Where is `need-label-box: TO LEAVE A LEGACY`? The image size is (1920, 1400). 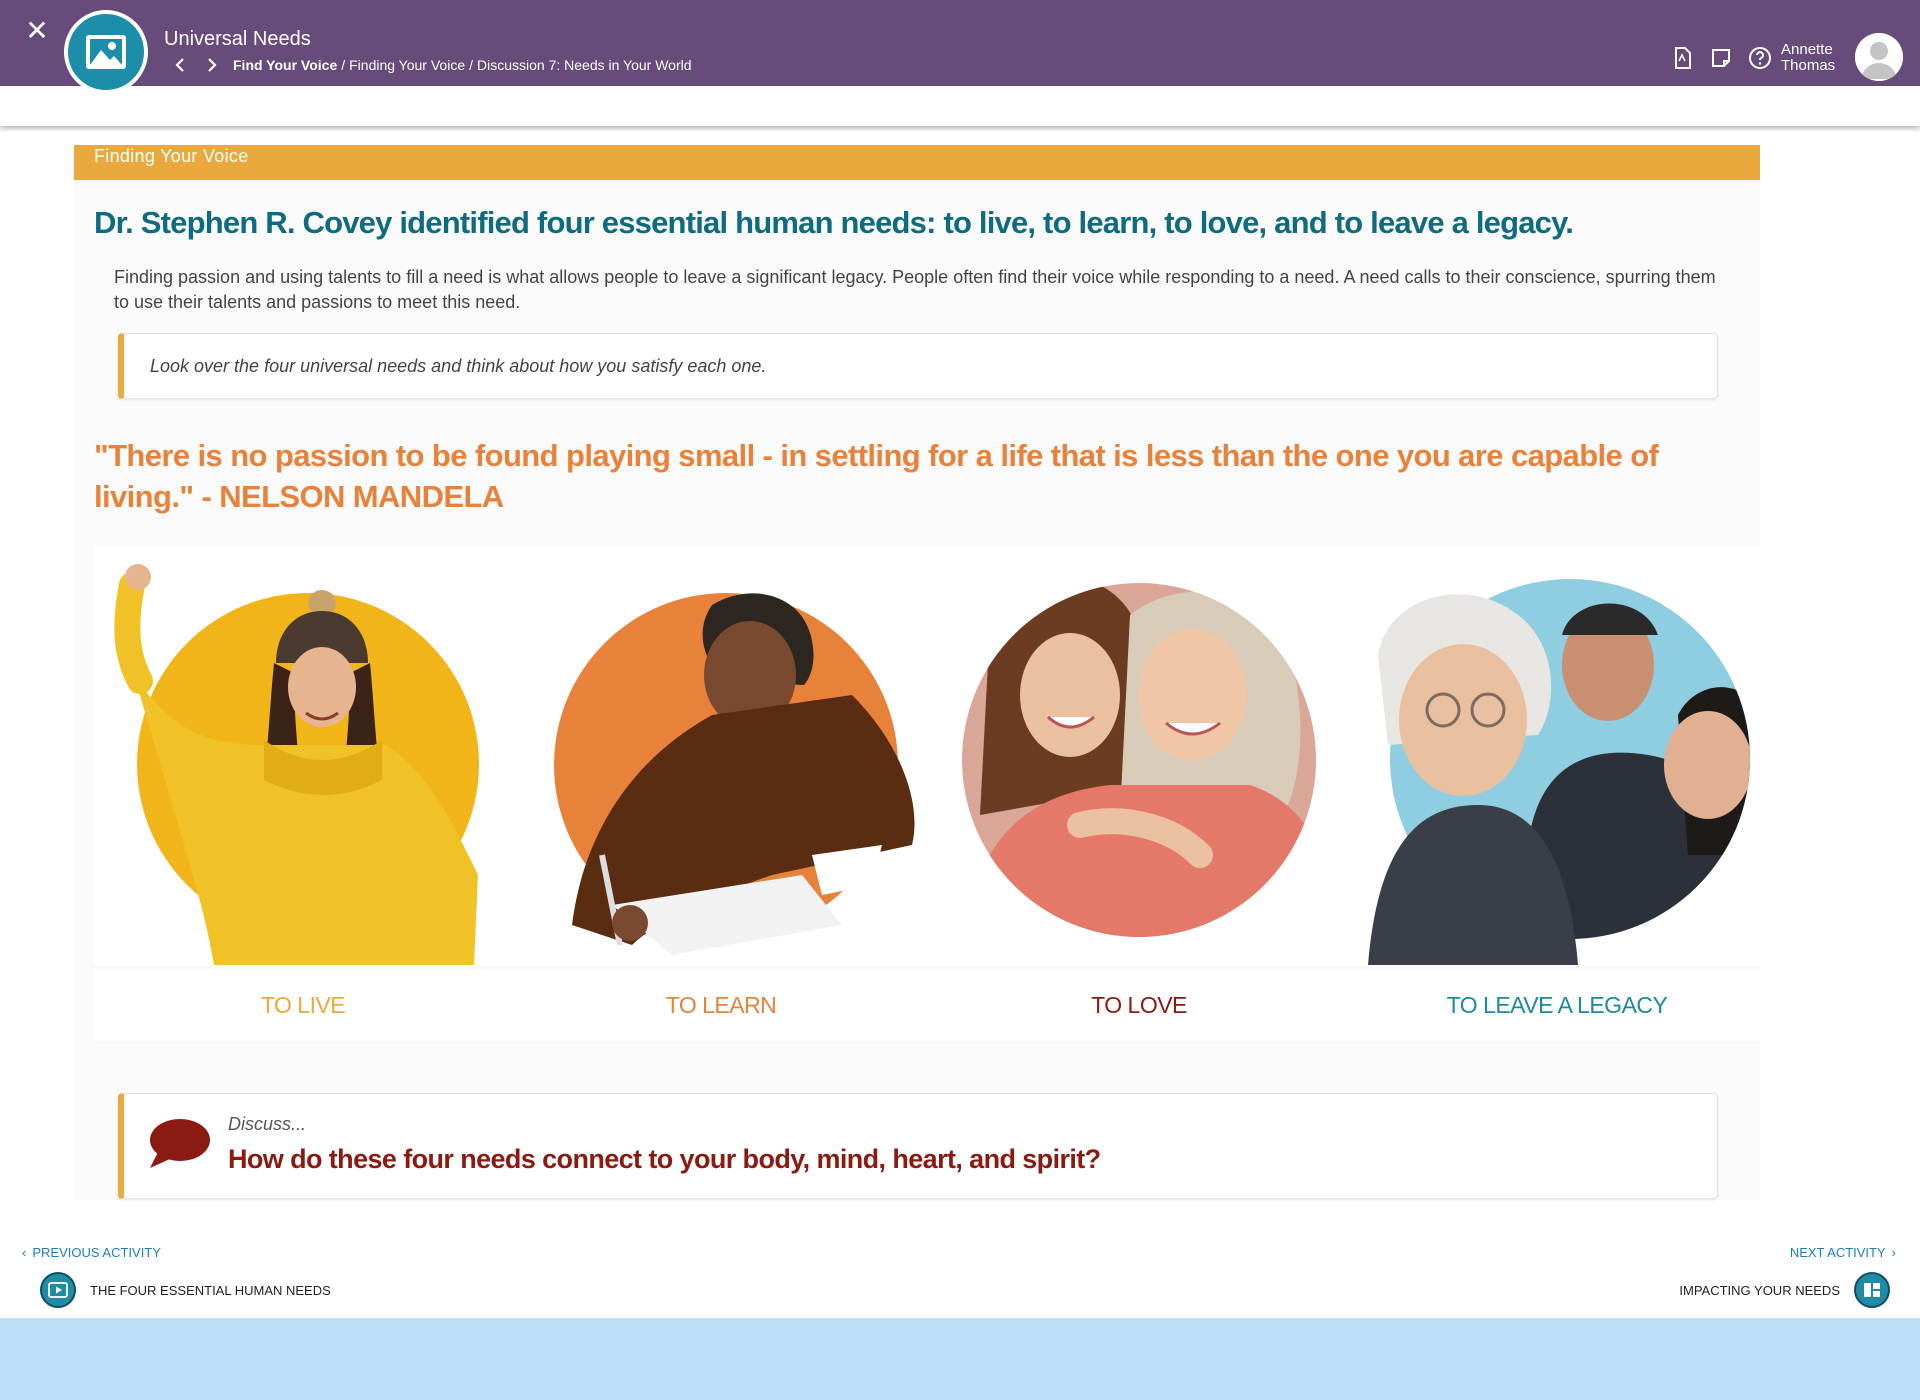
need-label-box: TO LEAVE A LEGACY is located at coordinates (1557, 1005).